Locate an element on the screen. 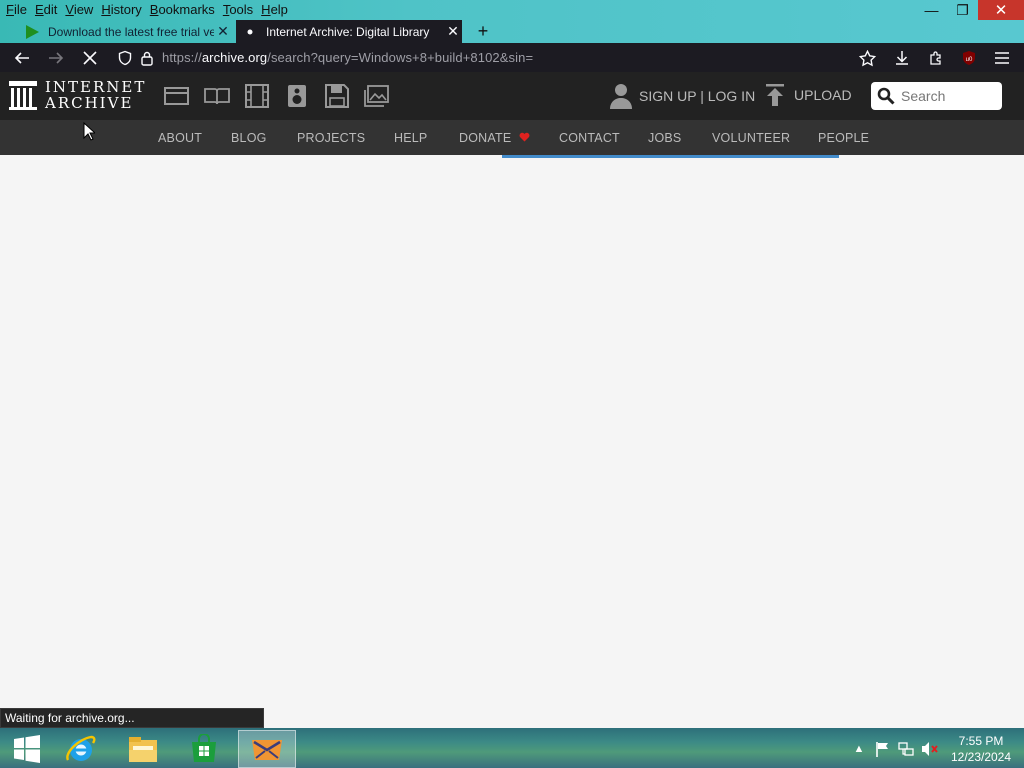 This screenshot has height=768, width=1024. start-icon is located at coordinates (27, 749).